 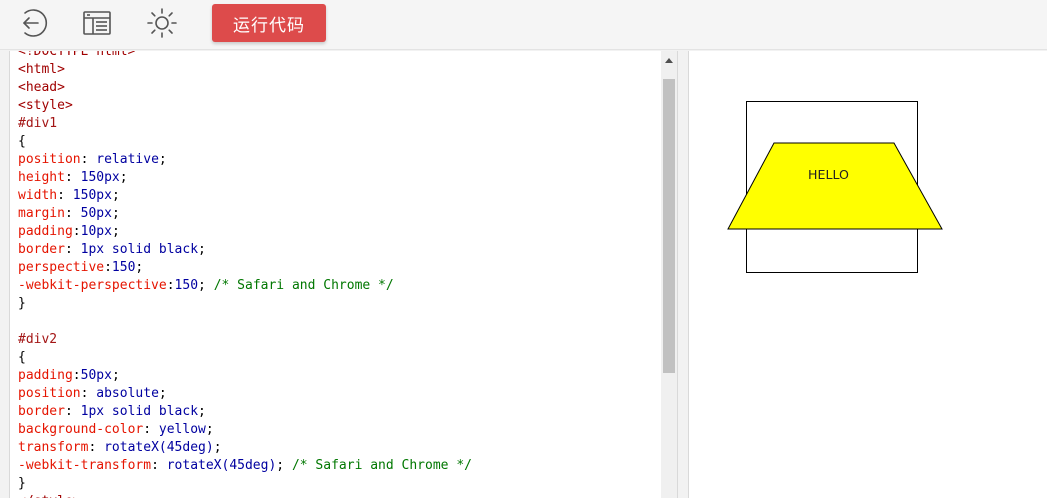 I want to click on code-token: transform, so click(x=53, y=447).